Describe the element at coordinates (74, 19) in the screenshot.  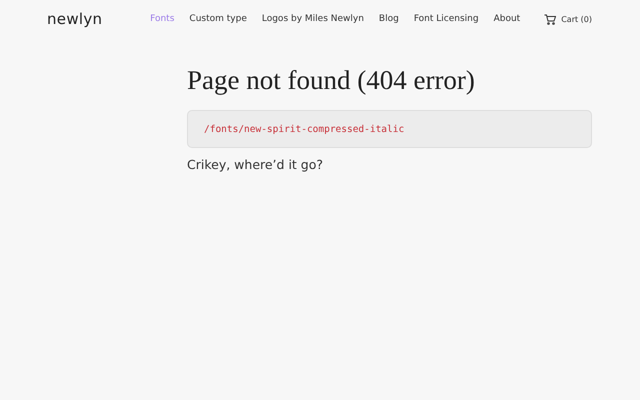
I see `site-logo: newlyn` at that location.